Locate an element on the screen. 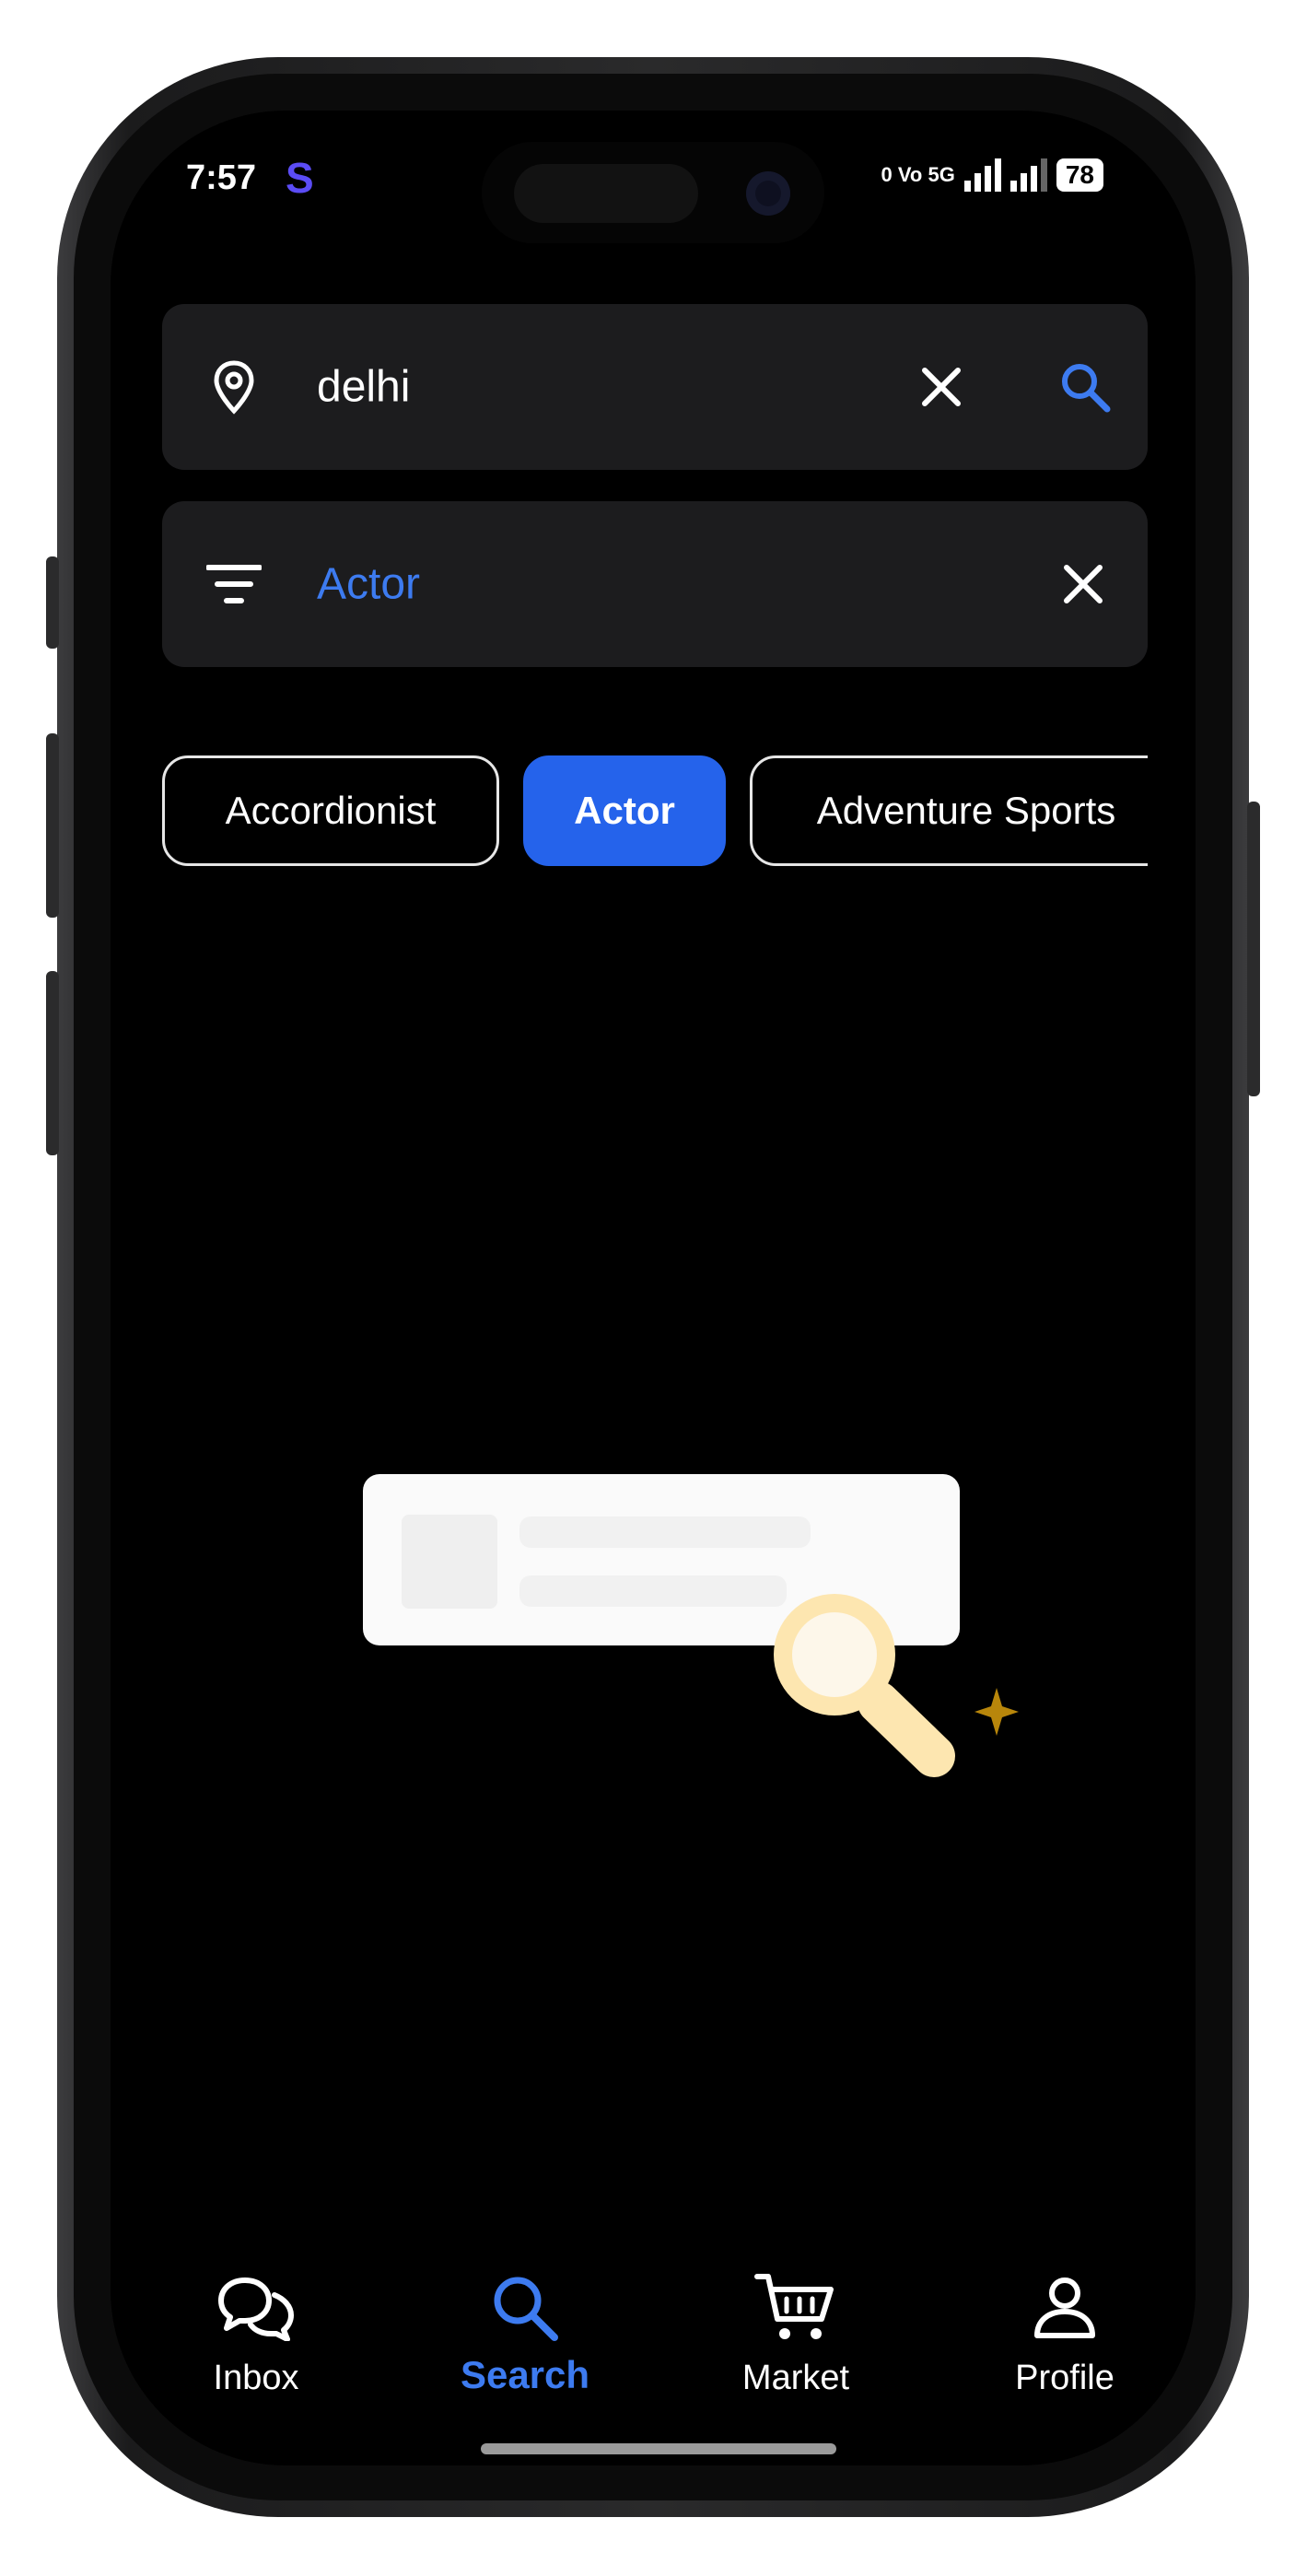 The image size is (1307, 2576). app-notification-icon: S is located at coordinates (300, 178).